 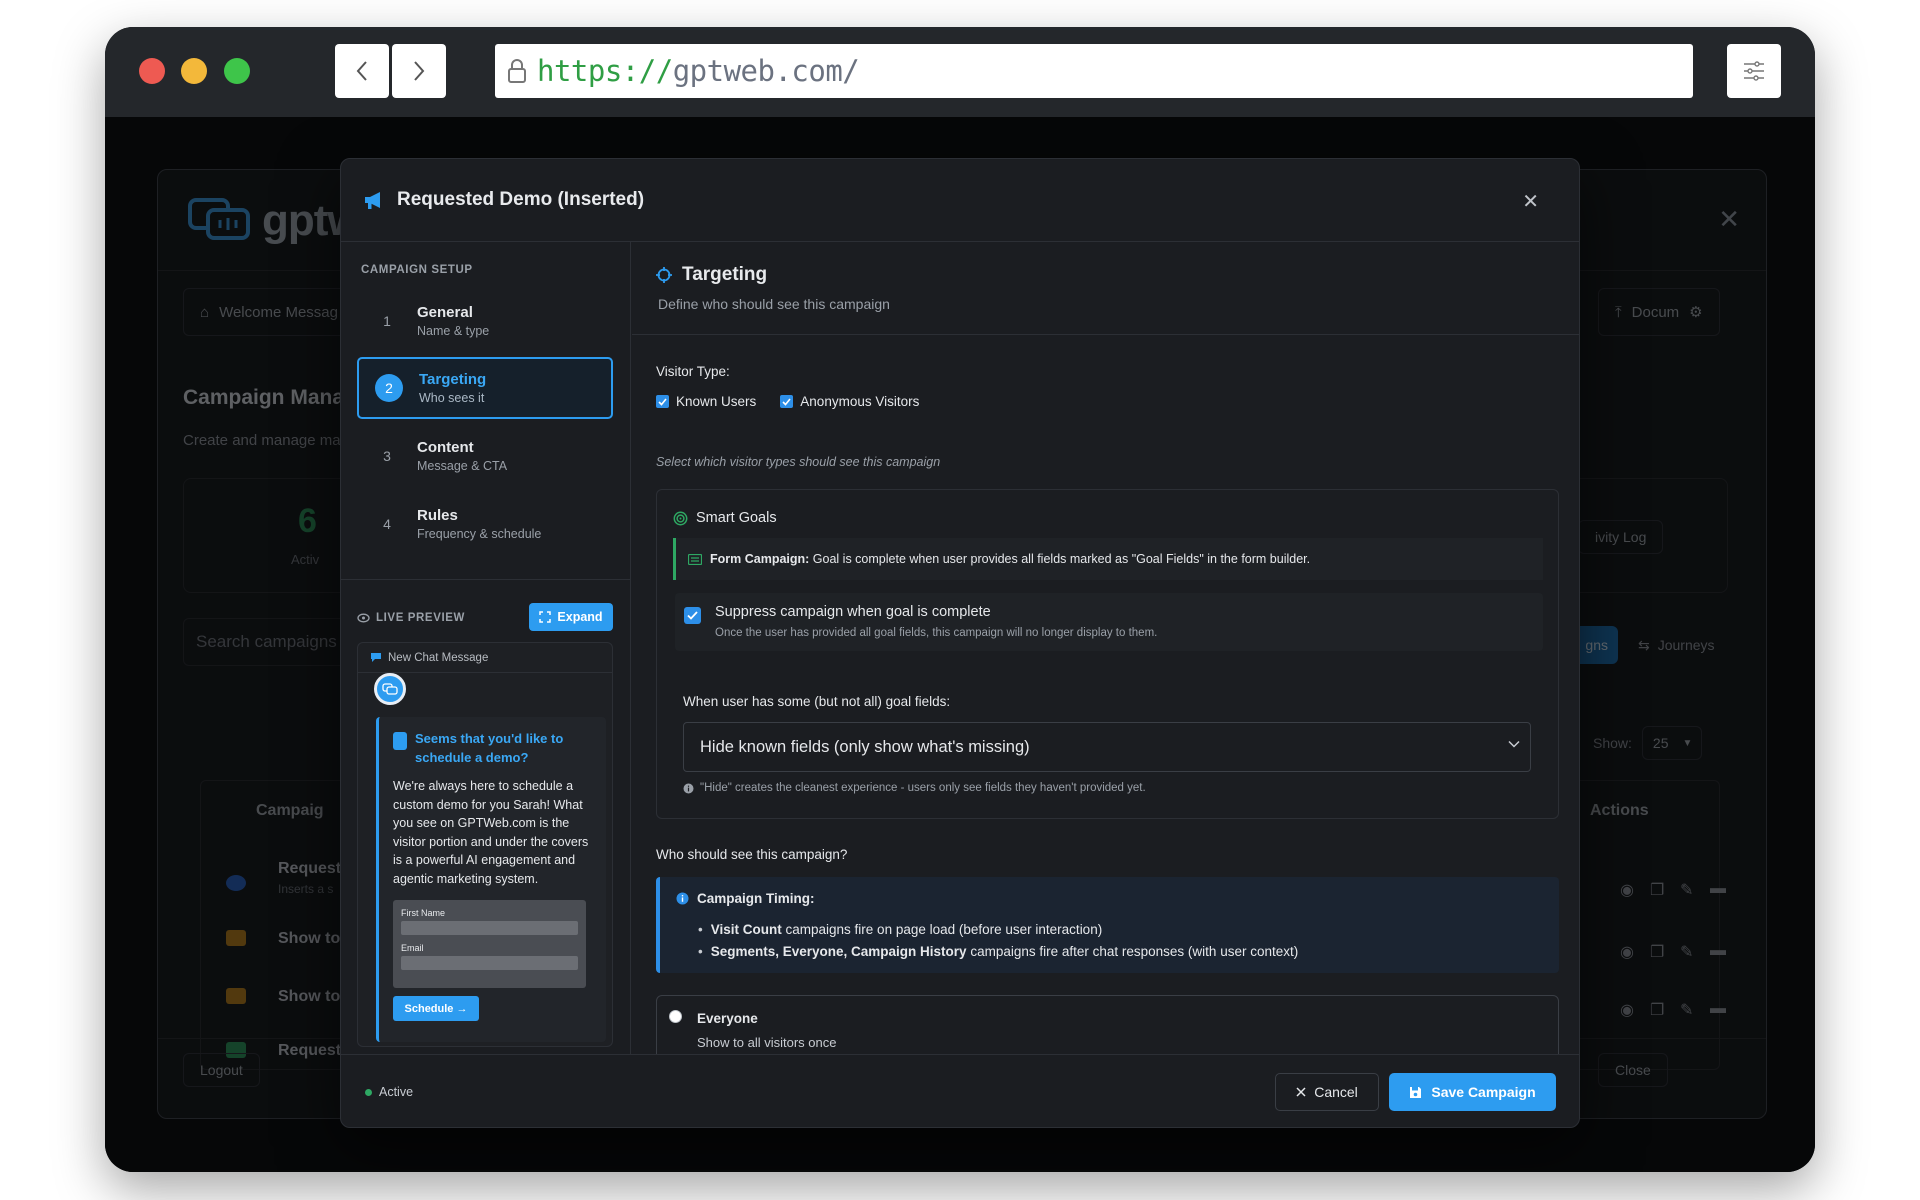 I want to click on bot-avatar, so click(x=390, y=689).